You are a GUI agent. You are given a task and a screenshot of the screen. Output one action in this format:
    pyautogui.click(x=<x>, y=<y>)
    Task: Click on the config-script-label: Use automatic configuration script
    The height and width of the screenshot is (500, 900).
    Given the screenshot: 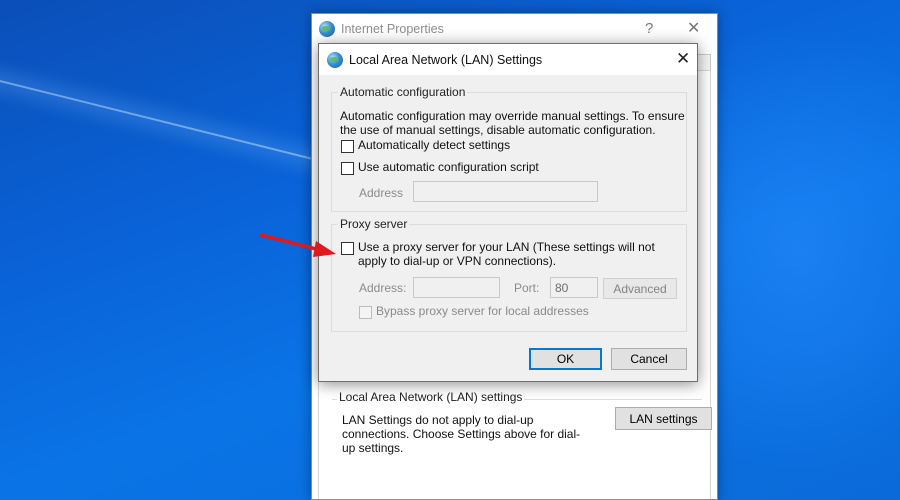 What is the action you would take?
    pyautogui.click(x=448, y=167)
    